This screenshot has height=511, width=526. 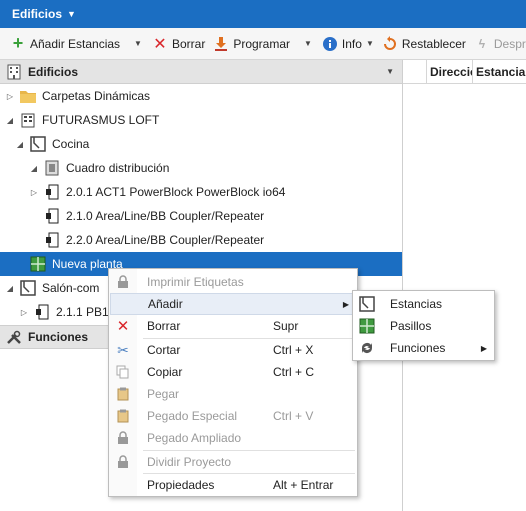 What do you see at coordinates (233, 438) in the screenshot?
I see `menu-item-paste-extended: Pegado Ampliado` at bounding box center [233, 438].